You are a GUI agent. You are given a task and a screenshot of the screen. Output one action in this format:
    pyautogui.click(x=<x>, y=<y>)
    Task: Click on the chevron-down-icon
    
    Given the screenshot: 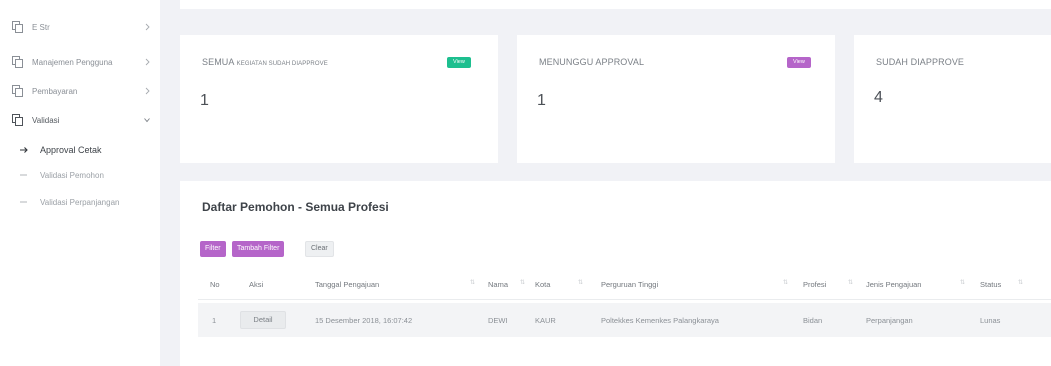 What is the action you would take?
    pyautogui.click(x=147, y=120)
    